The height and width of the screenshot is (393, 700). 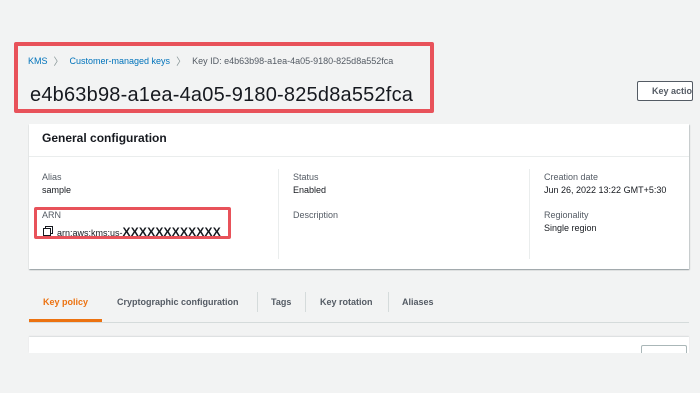 I want to click on tab-label: Aliases, so click(x=418, y=302).